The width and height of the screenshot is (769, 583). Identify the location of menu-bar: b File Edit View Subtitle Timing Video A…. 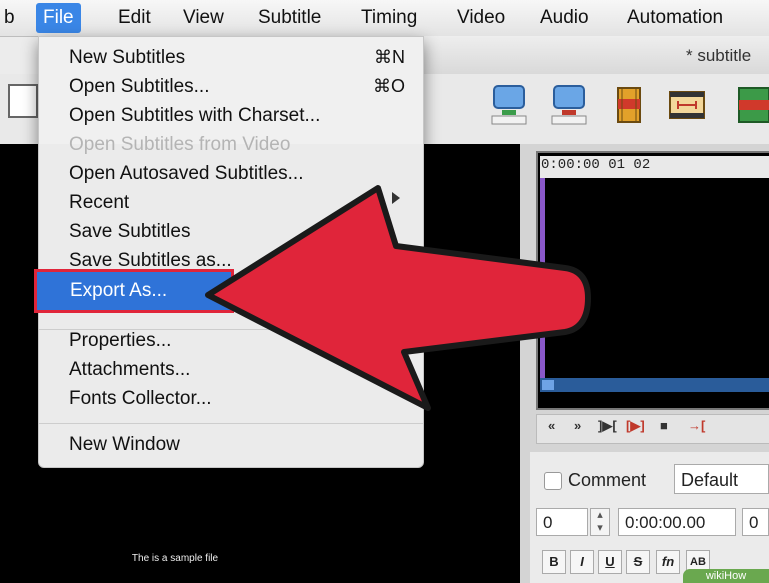
(384, 18).